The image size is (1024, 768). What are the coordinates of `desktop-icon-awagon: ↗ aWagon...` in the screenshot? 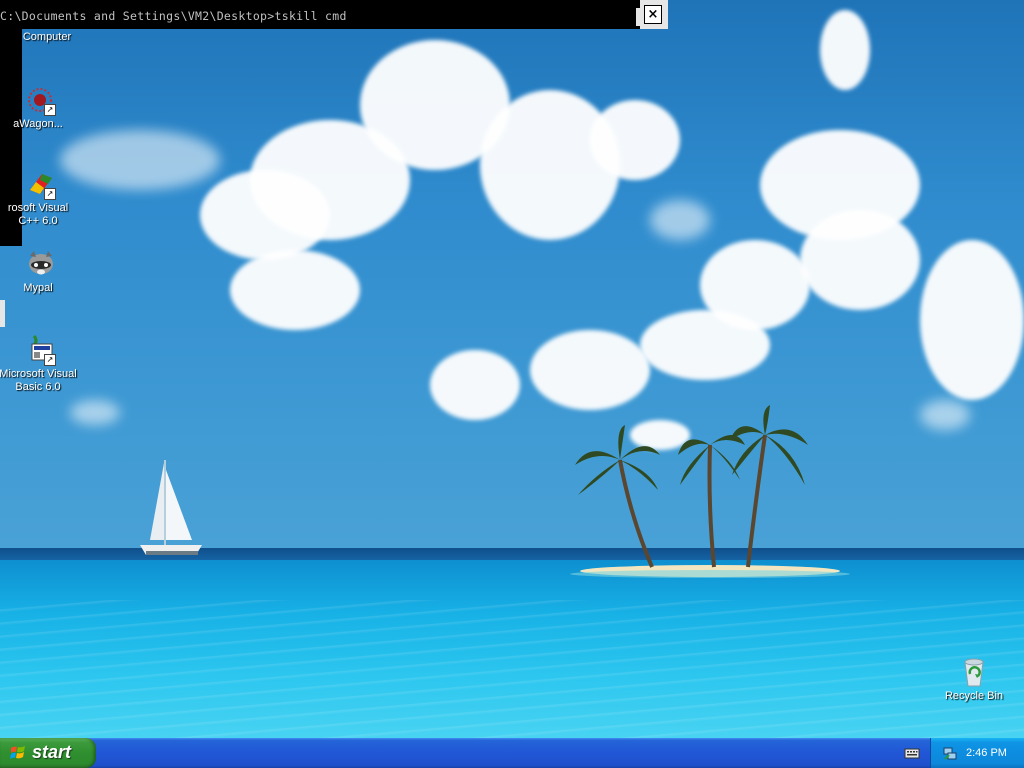 It's located at (40, 107).